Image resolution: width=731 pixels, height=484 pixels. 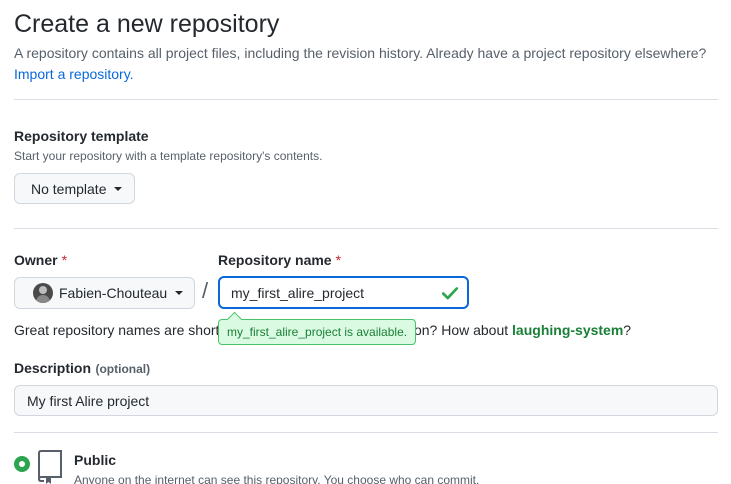 What do you see at coordinates (627, 330) in the screenshot?
I see `hint-suffix: ?` at bounding box center [627, 330].